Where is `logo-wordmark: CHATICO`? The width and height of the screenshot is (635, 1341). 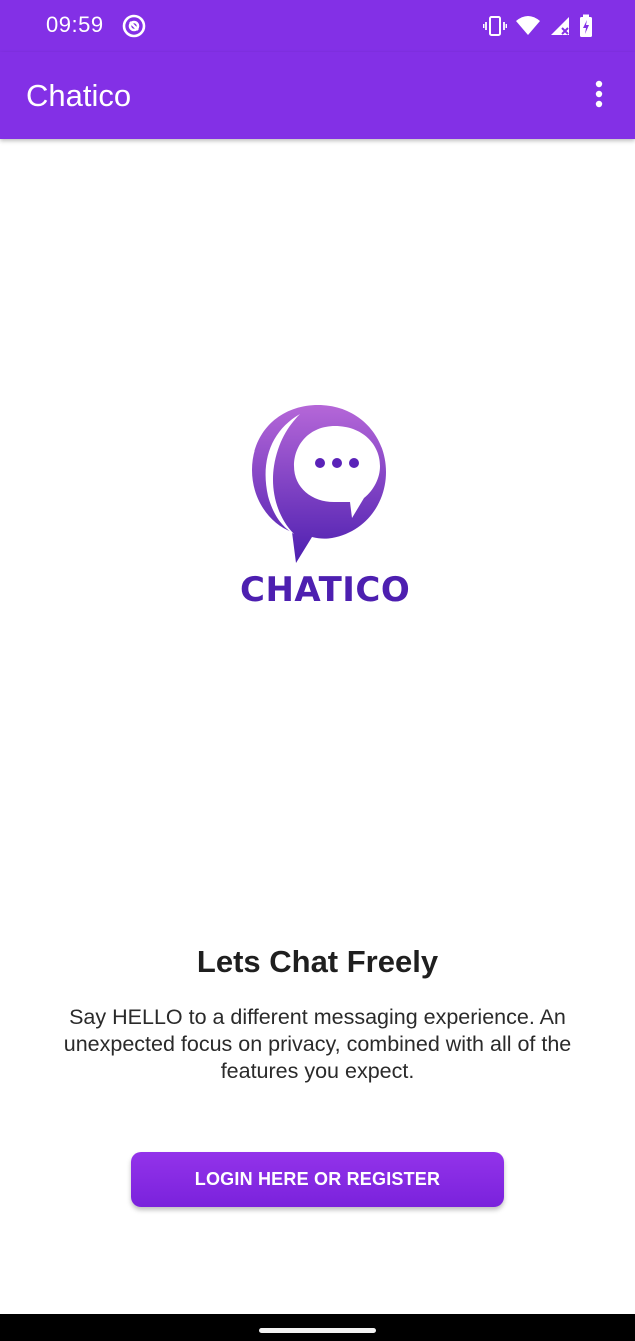
logo-wordmark: CHATICO is located at coordinates (325, 590).